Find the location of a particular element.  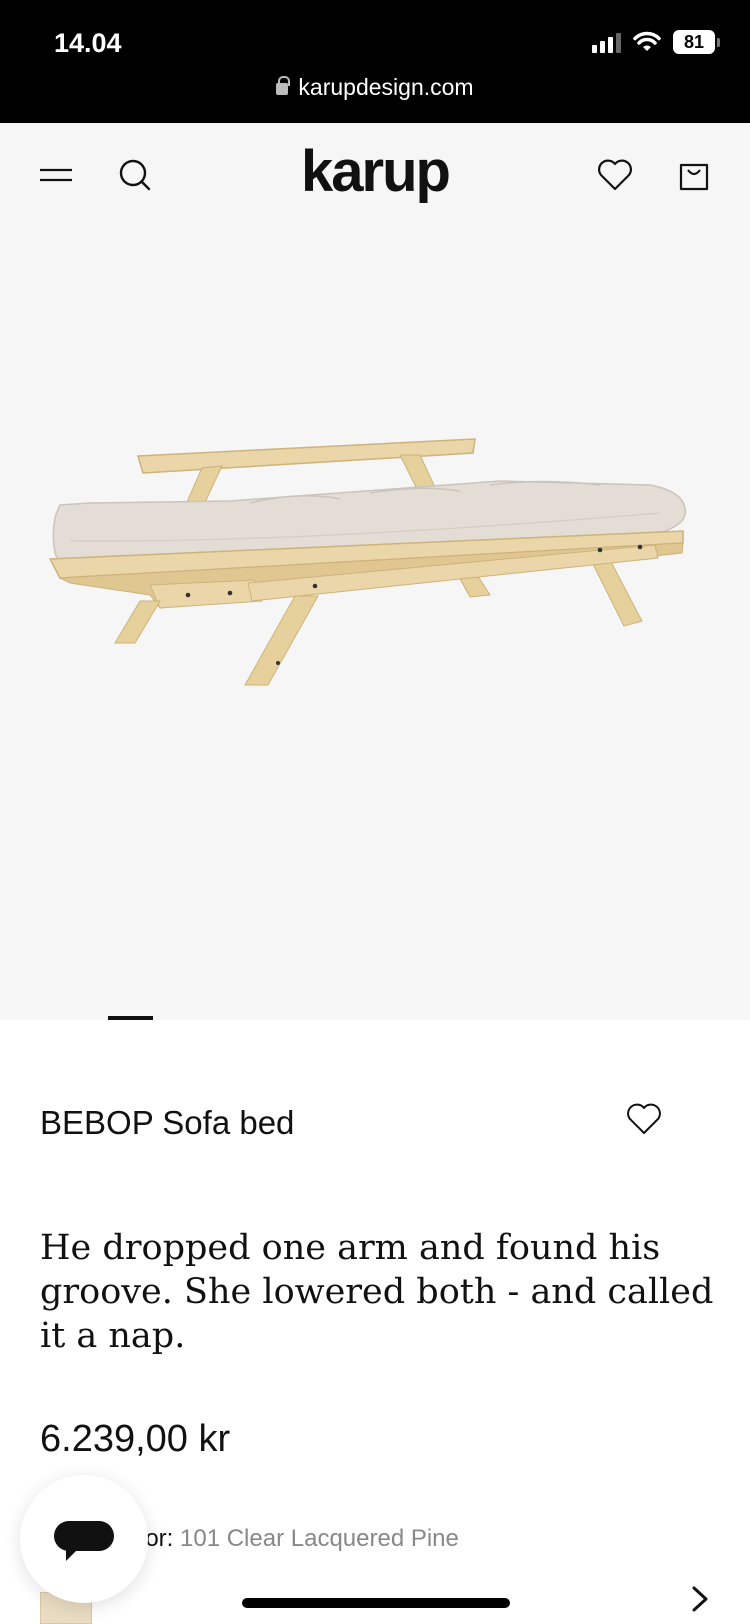

signal-icon is located at coordinates (606, 42).